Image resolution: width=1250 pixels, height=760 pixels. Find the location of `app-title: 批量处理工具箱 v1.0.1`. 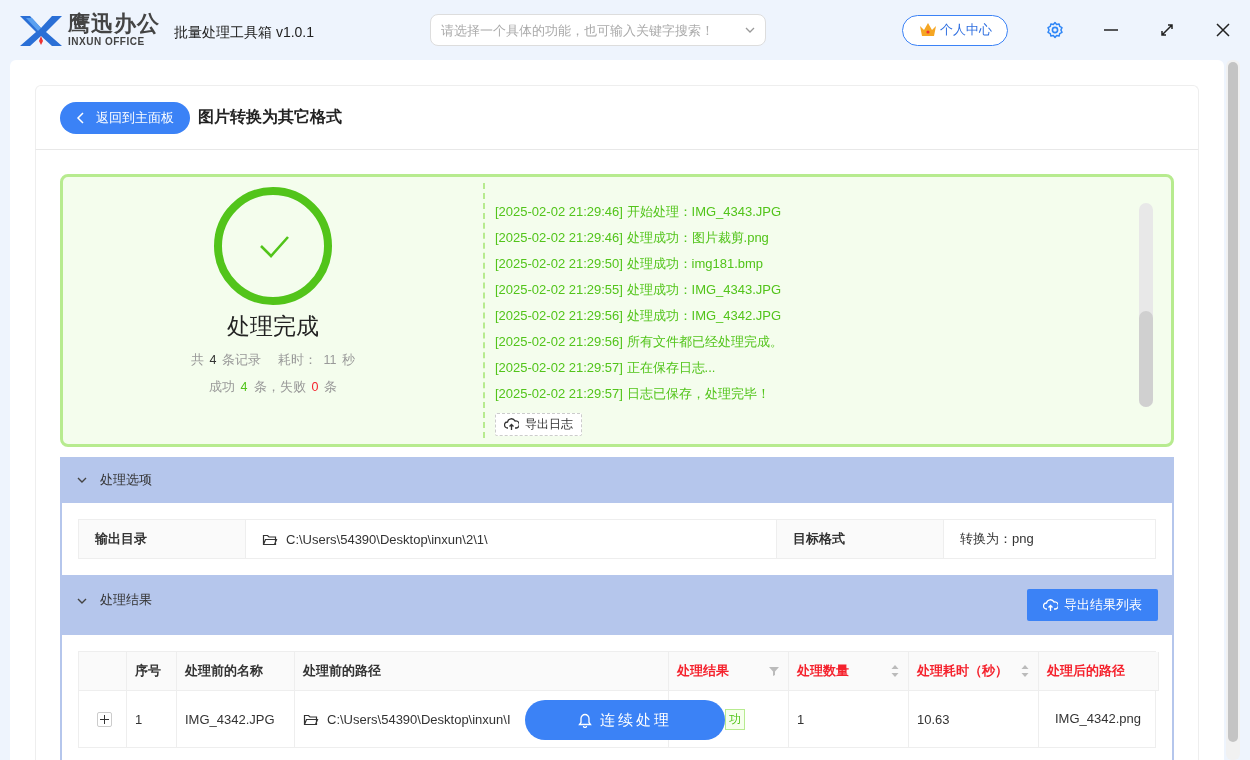

app-title: 批量处理工具箱 v1.0.1 is located at coordinates (244, 33).